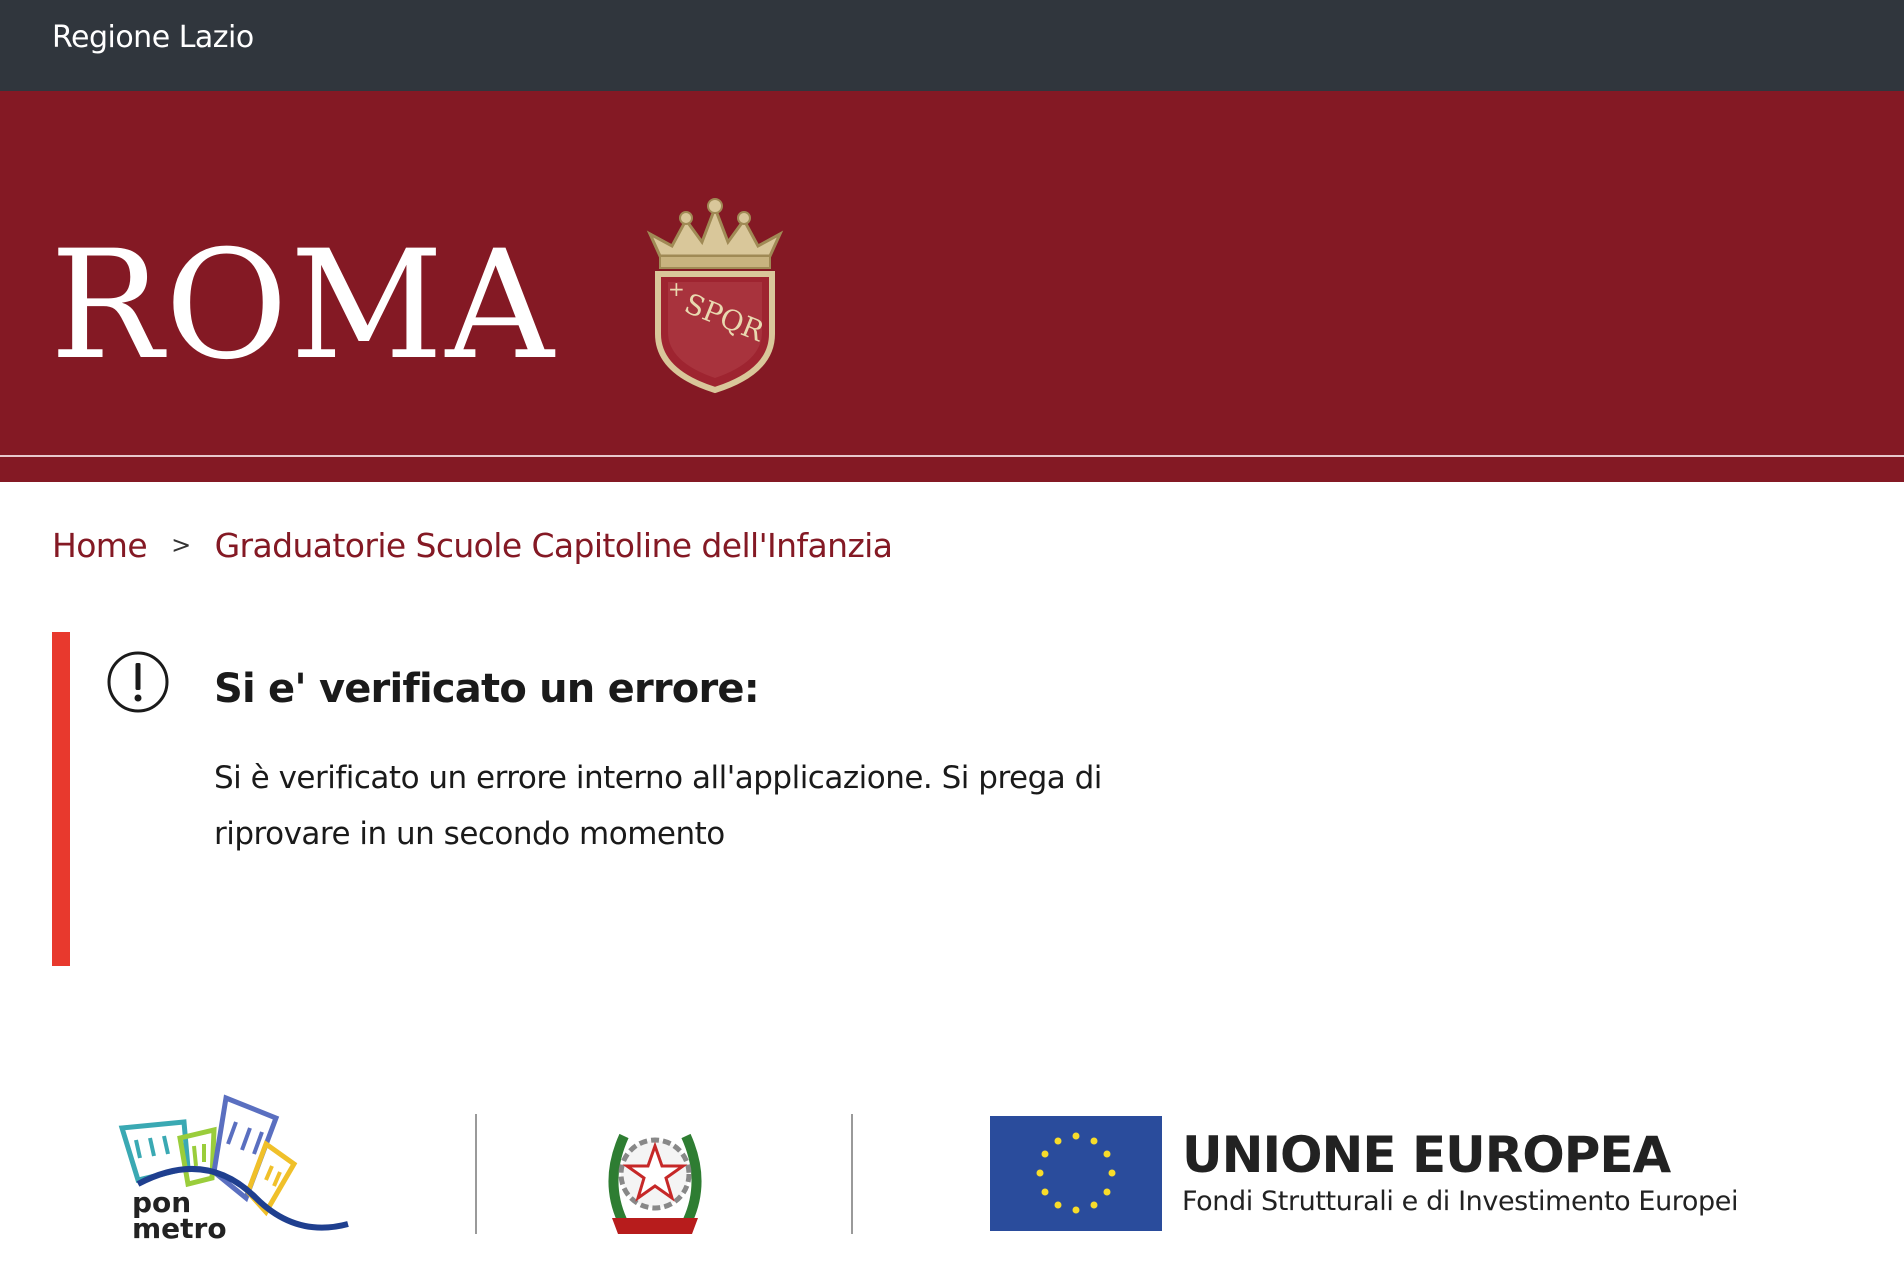  What do you see at coordinates (61, 799) in the screenshot?
I see `alert-accent-bar` at bounding box center [61, 799].